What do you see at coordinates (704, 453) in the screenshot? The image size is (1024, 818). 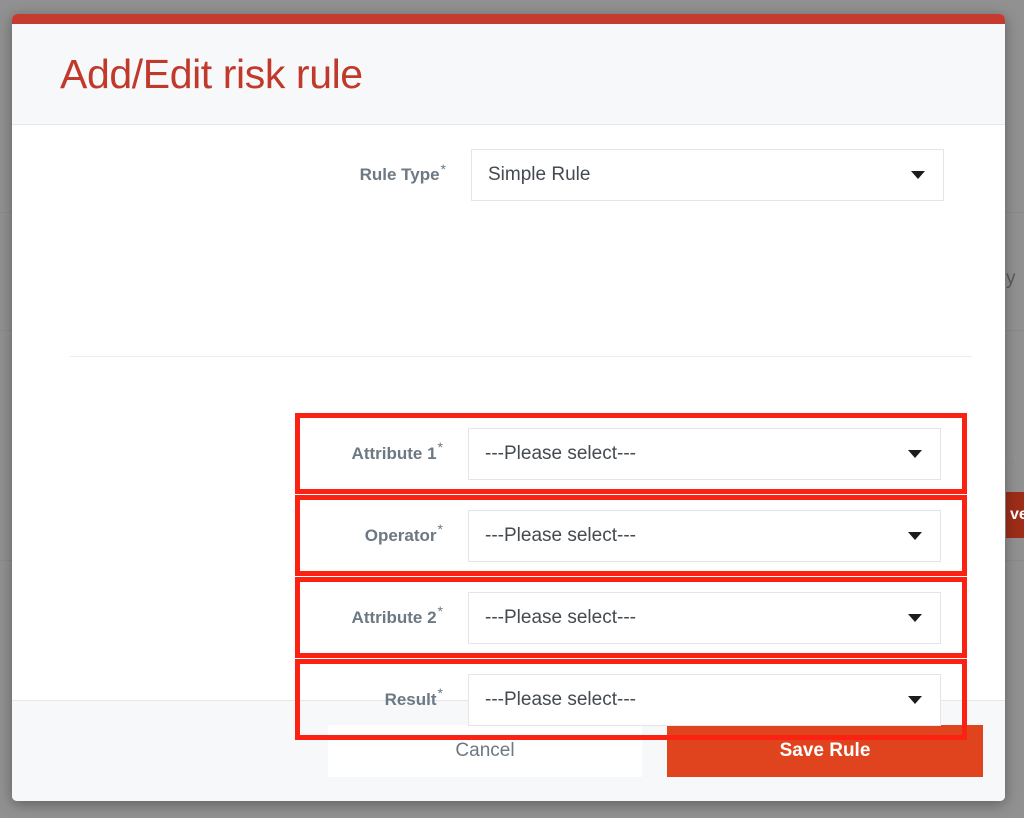 I see `attribute-1-select: ---Please select---` at bounding box center [704, 453].